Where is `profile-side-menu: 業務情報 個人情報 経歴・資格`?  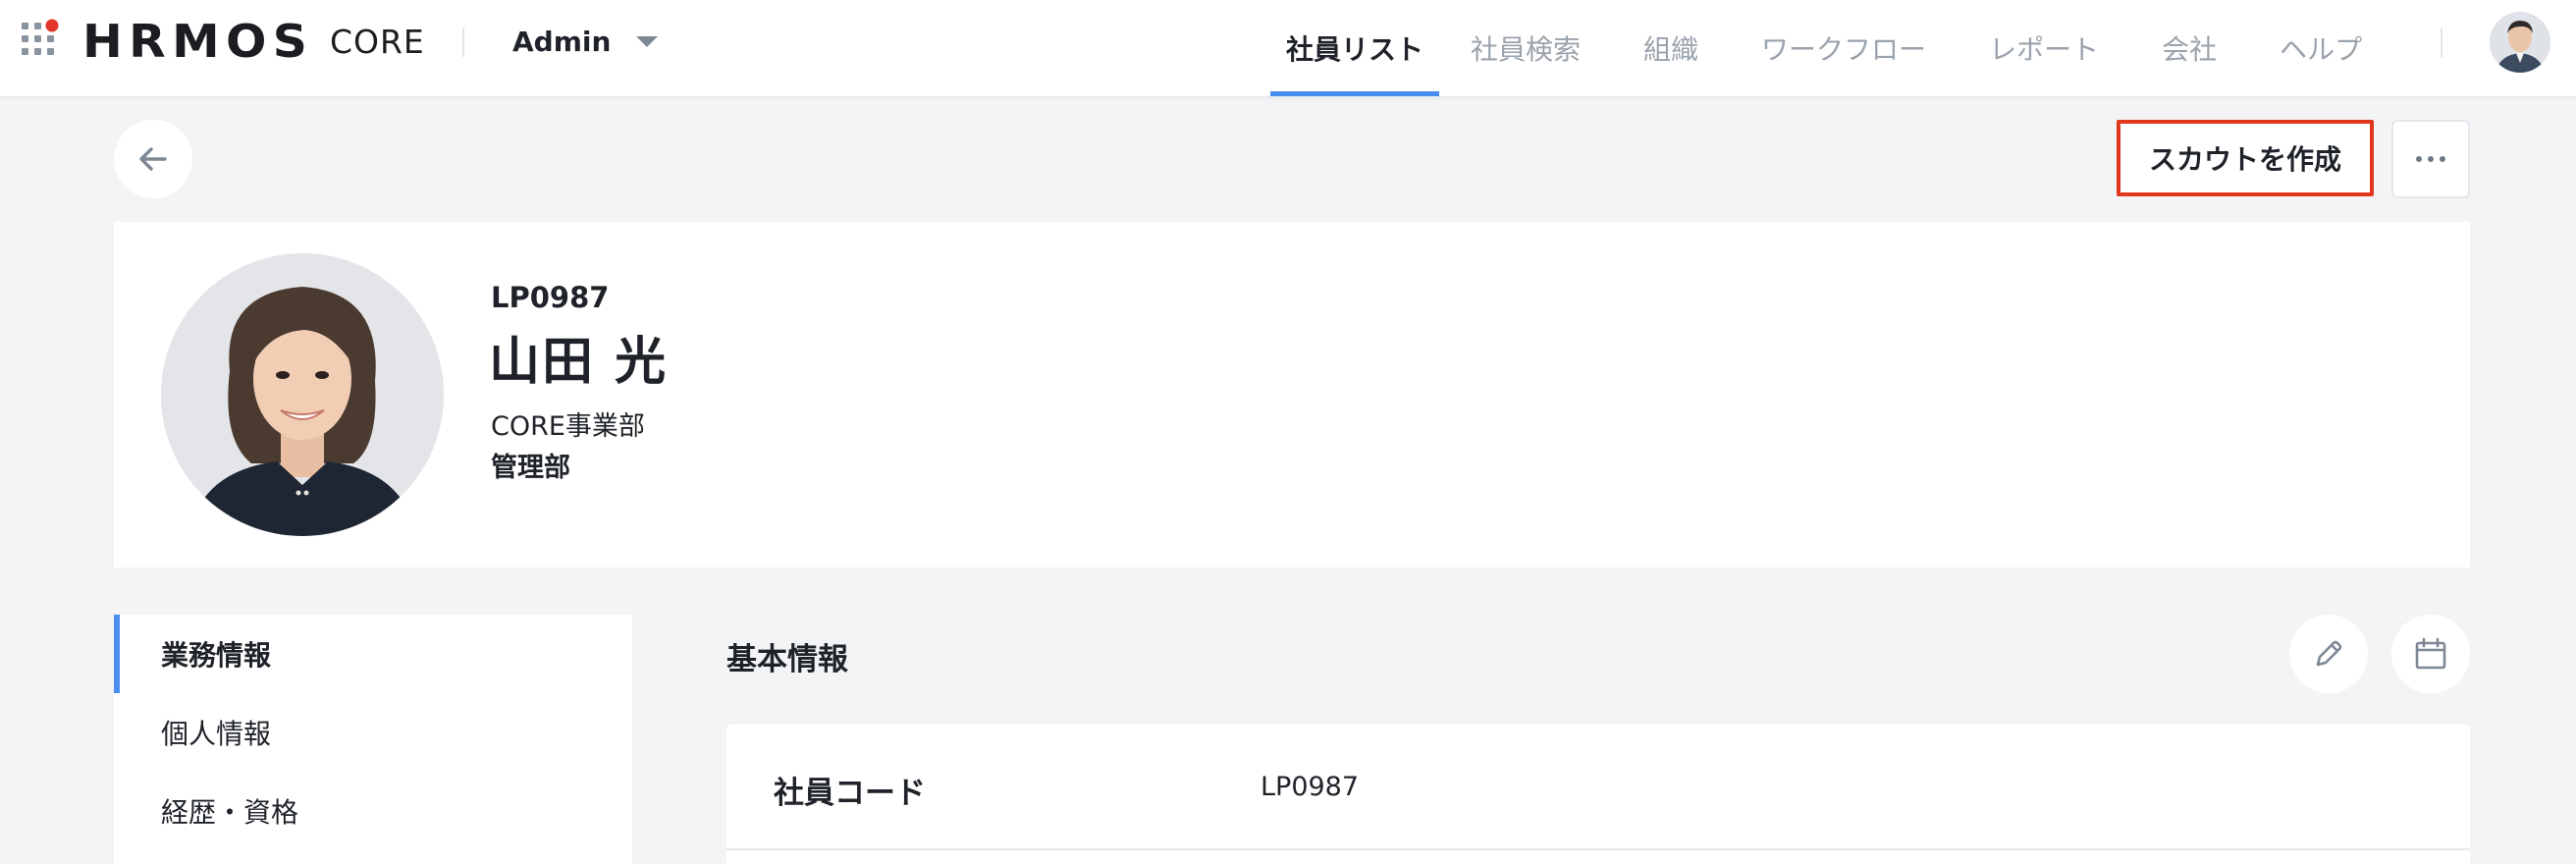
profile-side-menu: 業務情報 個人情報 経歴・資格 is located at coordinates (373, 739).